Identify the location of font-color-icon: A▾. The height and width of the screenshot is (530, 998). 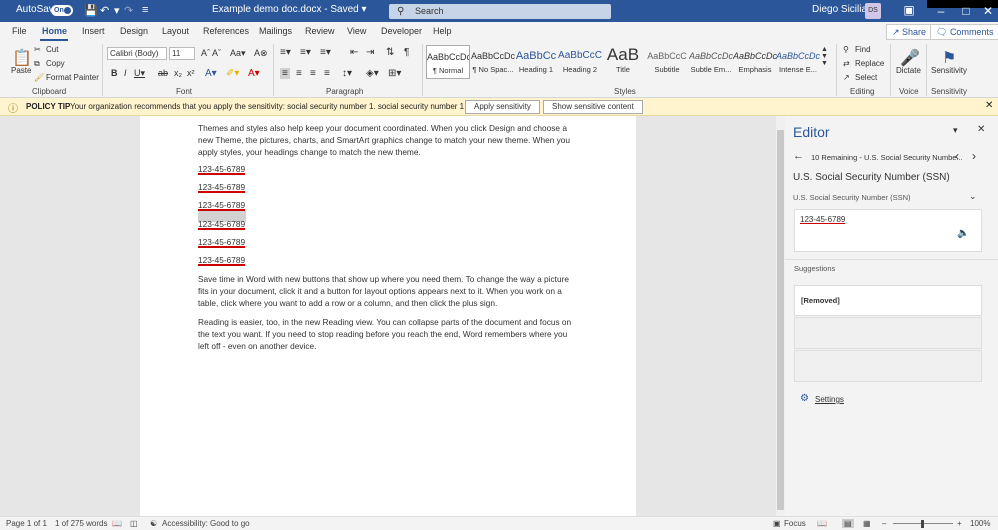
(254, 73).